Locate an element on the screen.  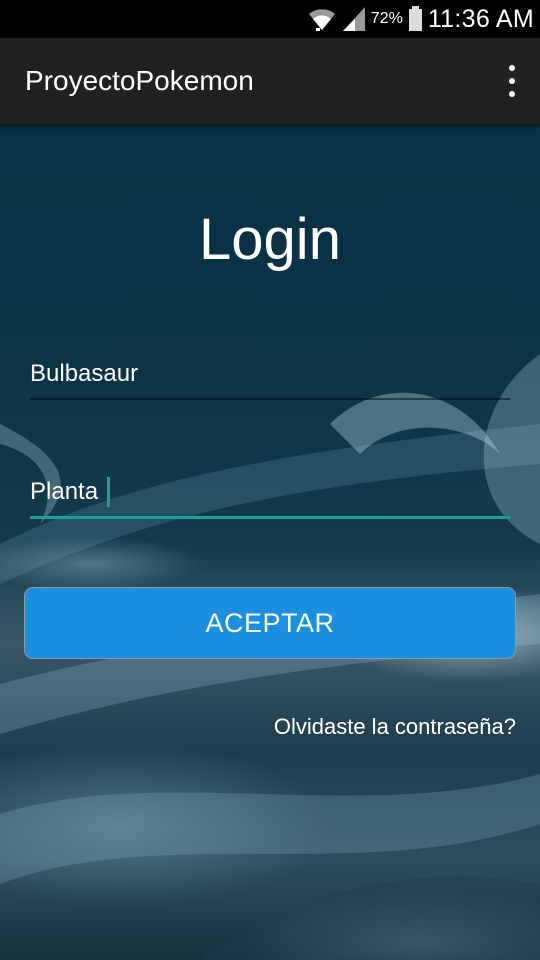
forgot-password-link: Olvidaste la contraseña? is located at coordinates (395, 727).